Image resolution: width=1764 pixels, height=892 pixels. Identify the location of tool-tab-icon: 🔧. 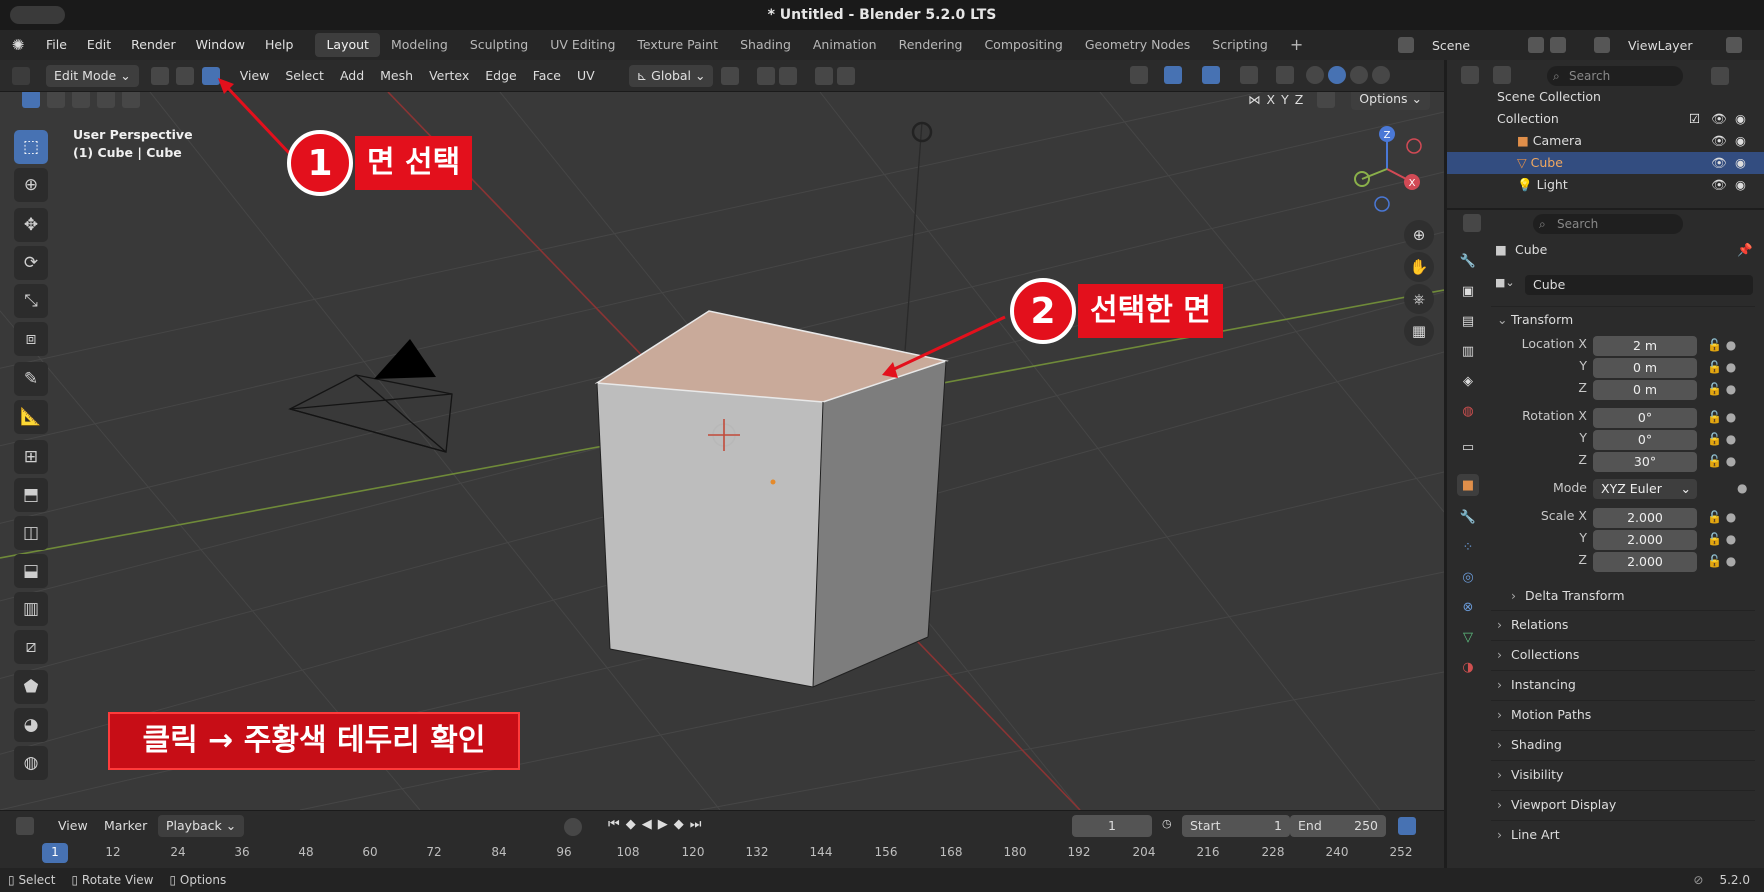
(1468, 261).